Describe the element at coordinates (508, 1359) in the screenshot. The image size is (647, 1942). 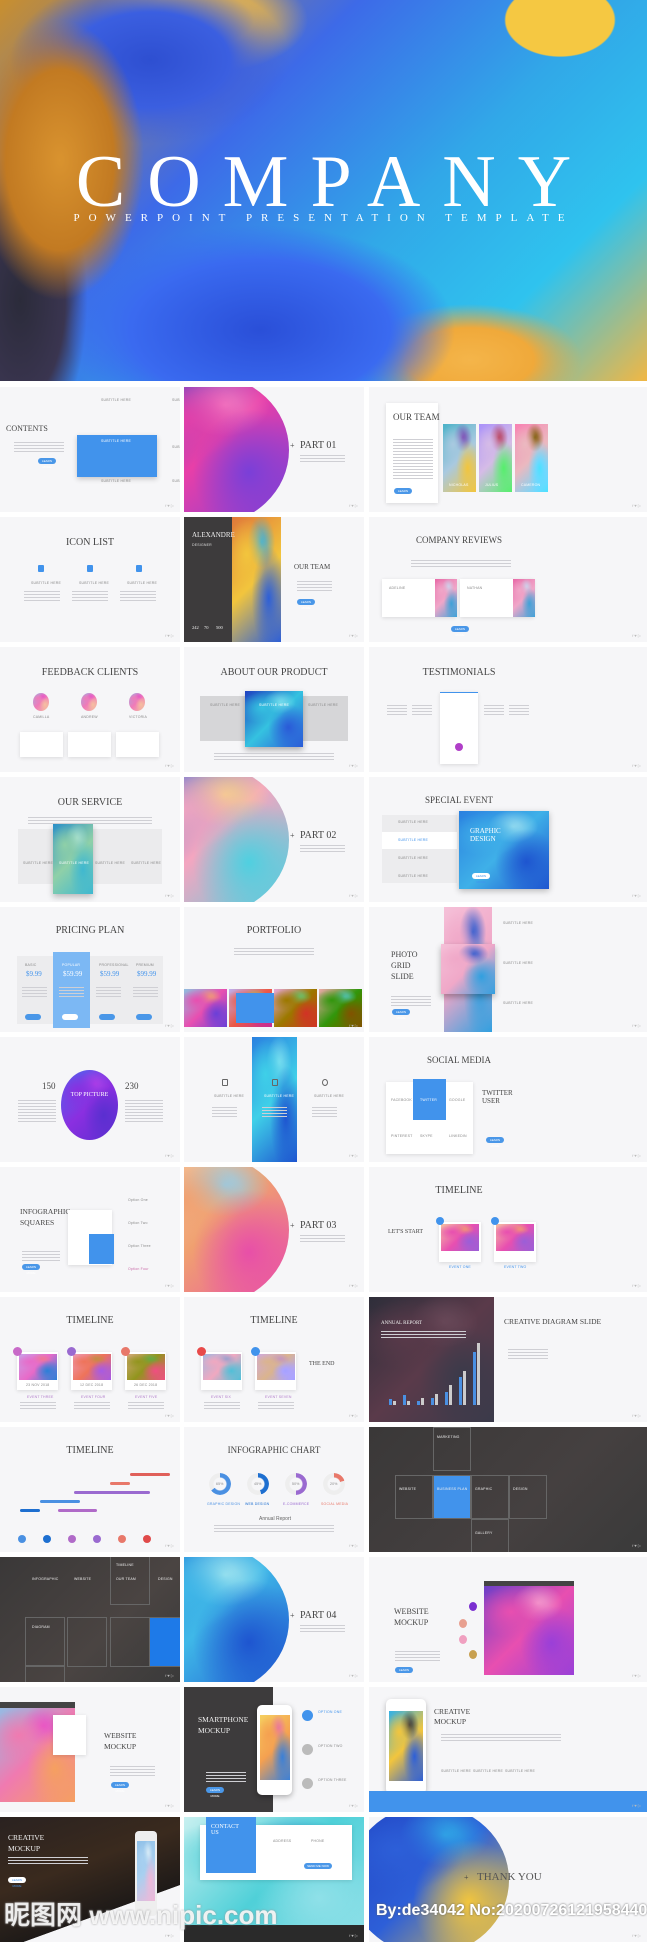
I see `slide-thumbnail: ANNUAL REPORT CREATIVE DIAGRAM SLIDE f ♥ ▷` at that location.